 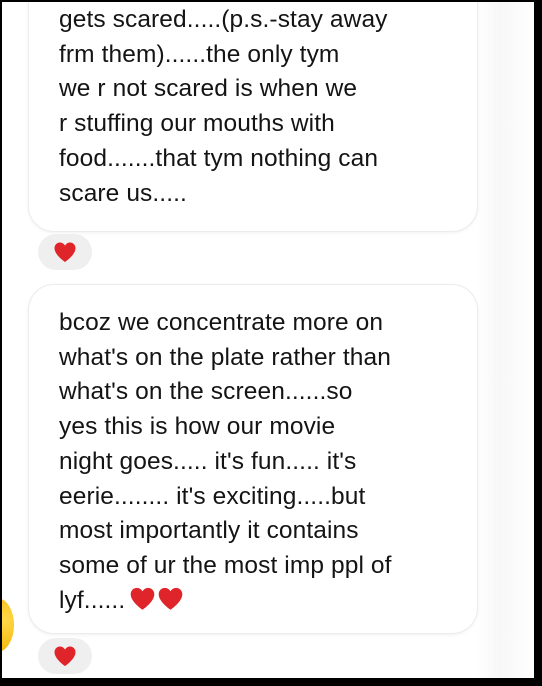 What do you see at coordinates (157, 604) in the screenshot?
I see `inline-emoji-group` at bounding box center [157, 604].